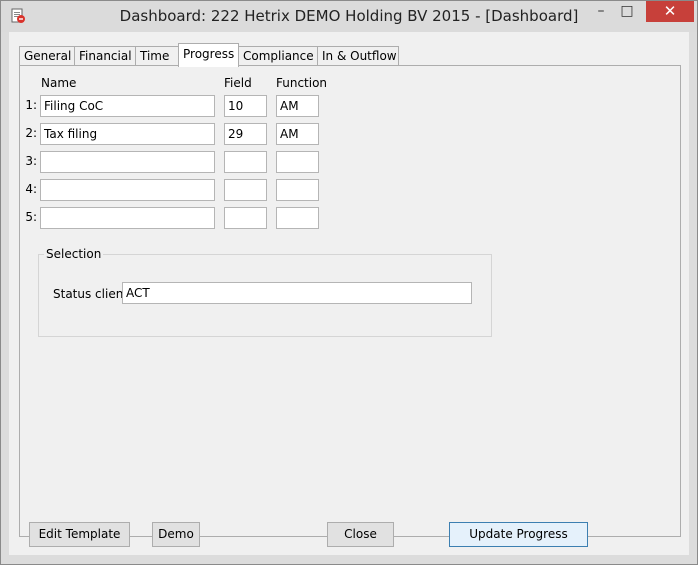 The width and height of the screenshot is (698, 565). What do you see at coordinates (127, 162) in the screenshot?
I see `row-3-name-field` at bounding box center [127, 162].